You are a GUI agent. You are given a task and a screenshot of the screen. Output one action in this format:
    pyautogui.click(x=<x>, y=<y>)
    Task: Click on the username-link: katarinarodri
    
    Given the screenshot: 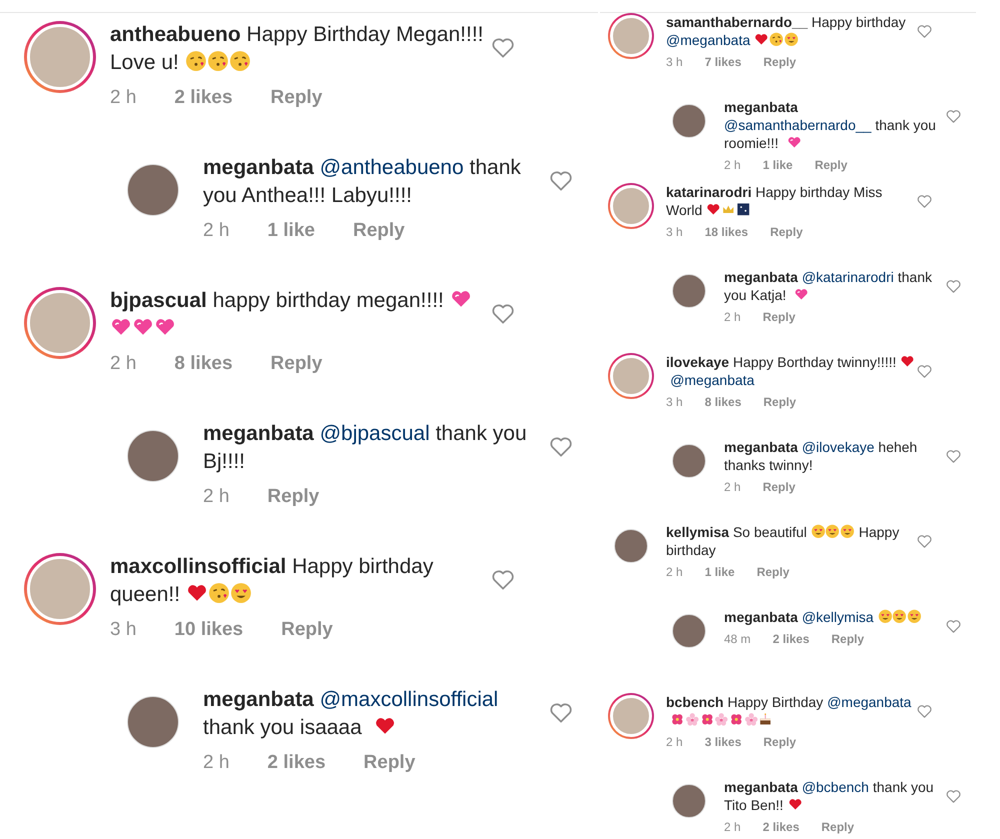 What is the action you would take?
    pyautogui.click(x=709, y=192)
    